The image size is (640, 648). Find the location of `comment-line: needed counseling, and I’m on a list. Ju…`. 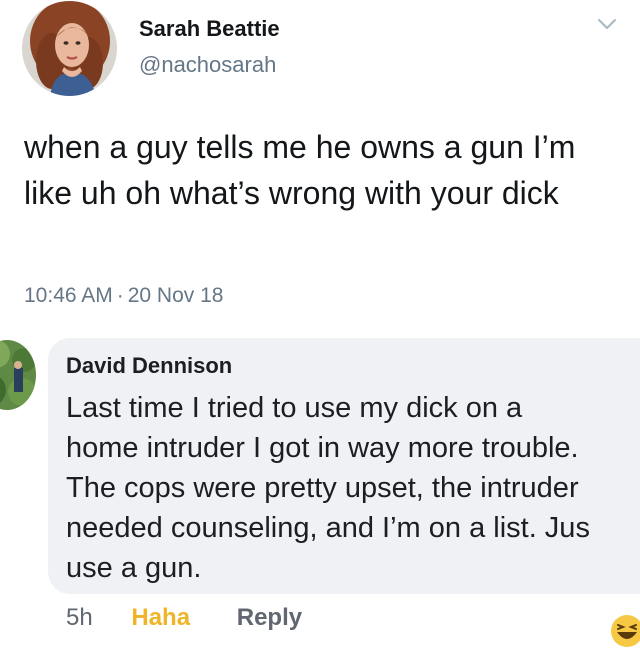

comment-line: needed counseling, and I’m on a list. Ju… is located at coordinates (328, 528).